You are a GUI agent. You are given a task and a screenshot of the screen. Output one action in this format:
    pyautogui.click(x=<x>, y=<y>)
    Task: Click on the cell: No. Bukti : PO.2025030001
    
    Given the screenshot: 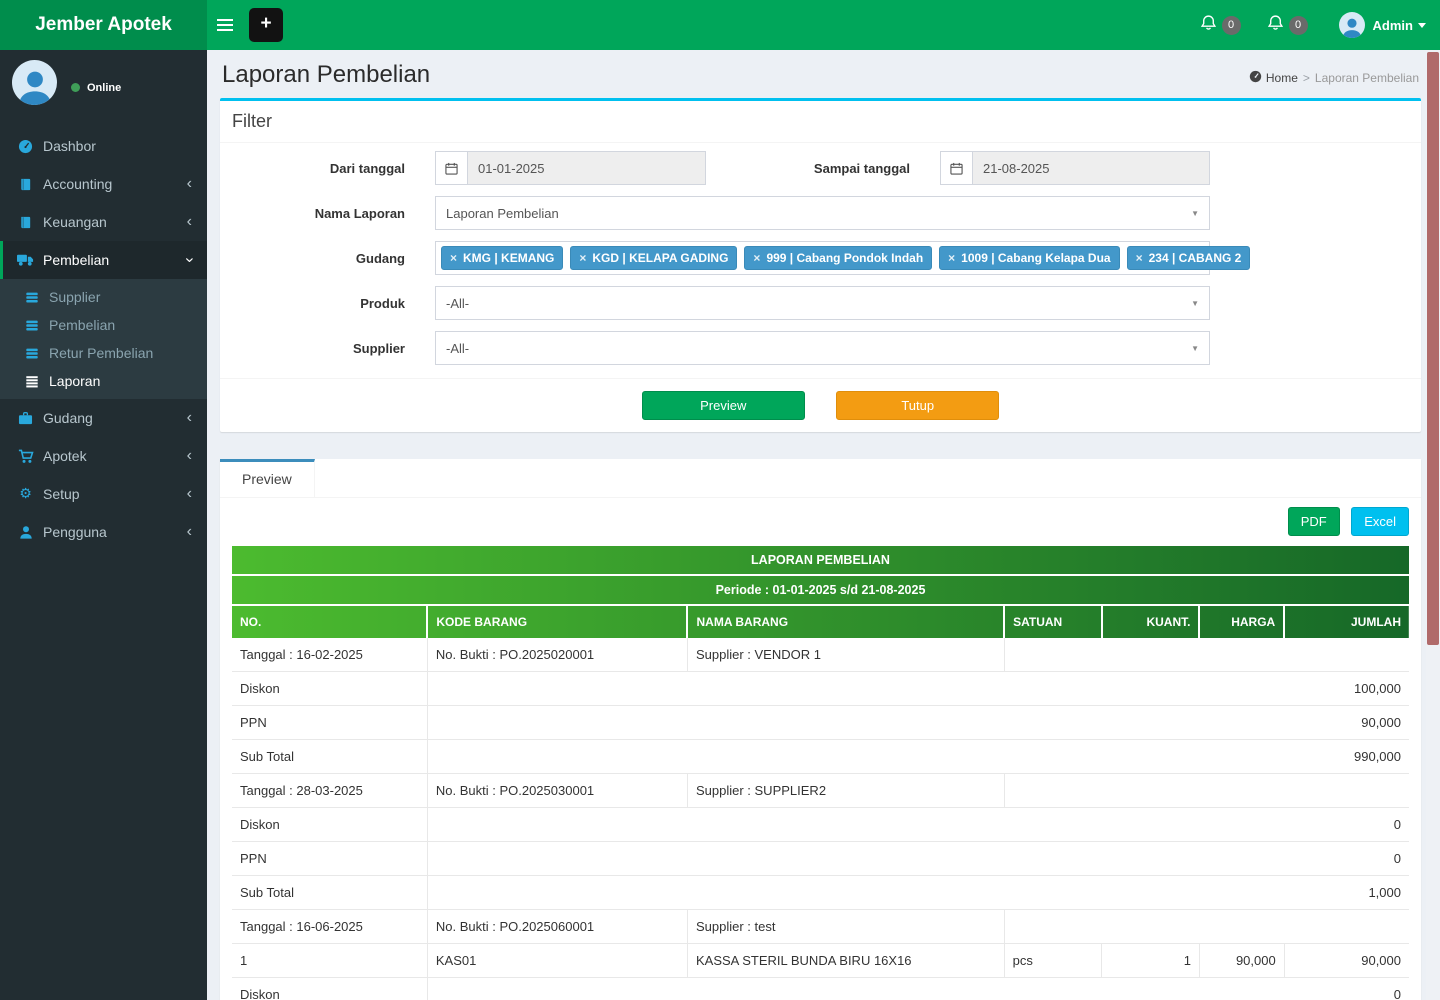 What is the action you would take?
    pyautogui.click(x=557, y=790)
    